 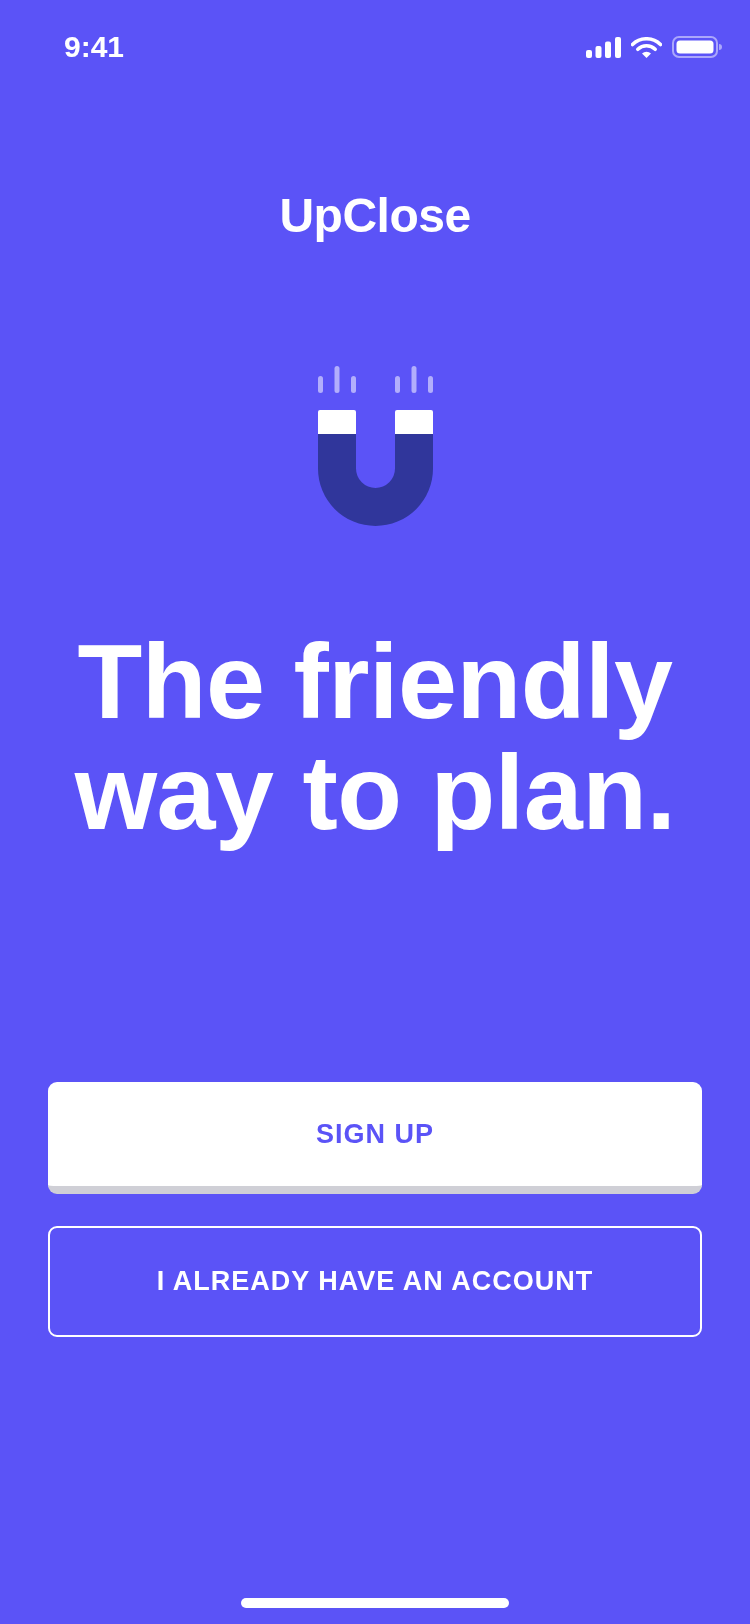 I want to click on magnet-icon, so click(x=375, y=446).